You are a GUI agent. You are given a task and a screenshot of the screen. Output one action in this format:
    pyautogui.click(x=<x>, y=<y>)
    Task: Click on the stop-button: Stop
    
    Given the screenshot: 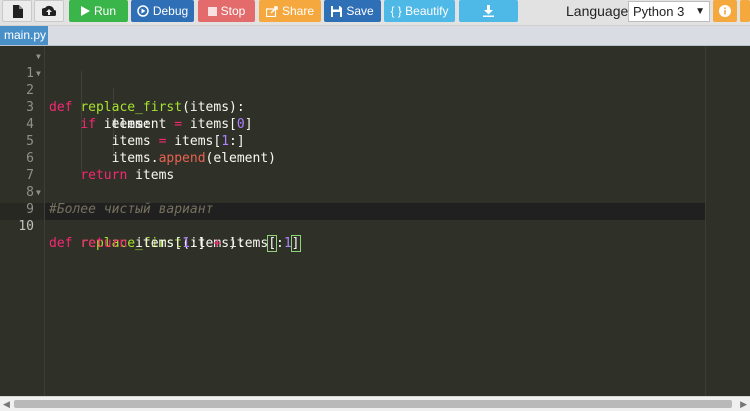 What is the action you would take?
    pyautogui.click(x=226, y=11)
    